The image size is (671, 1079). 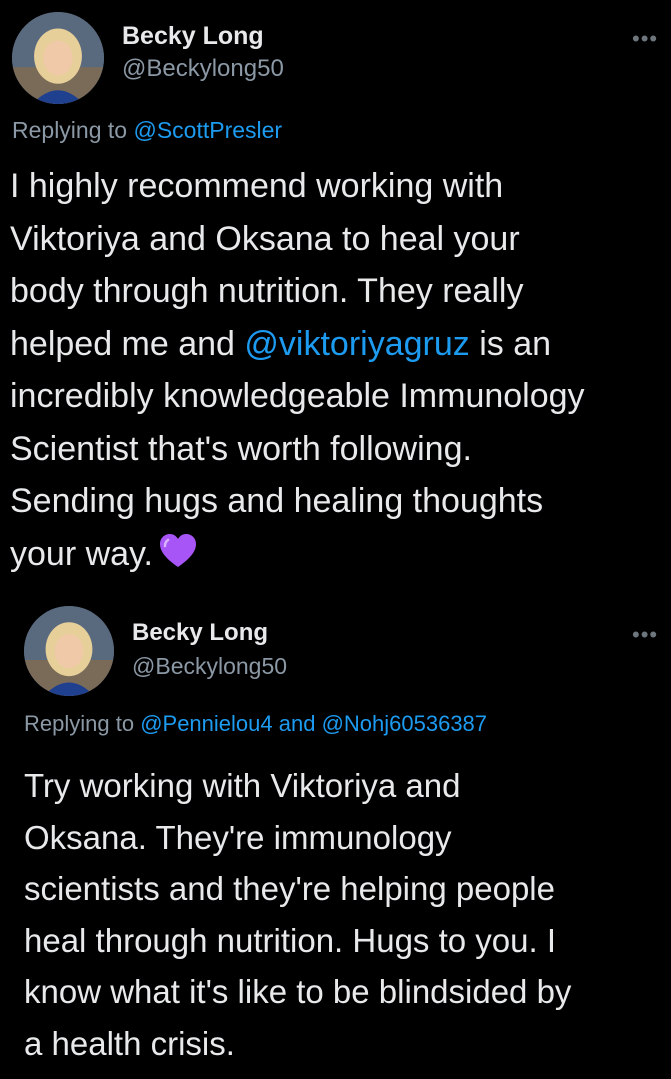 I want to click on tweet-text-fragment: helped me and, so click(x=127, y=343).